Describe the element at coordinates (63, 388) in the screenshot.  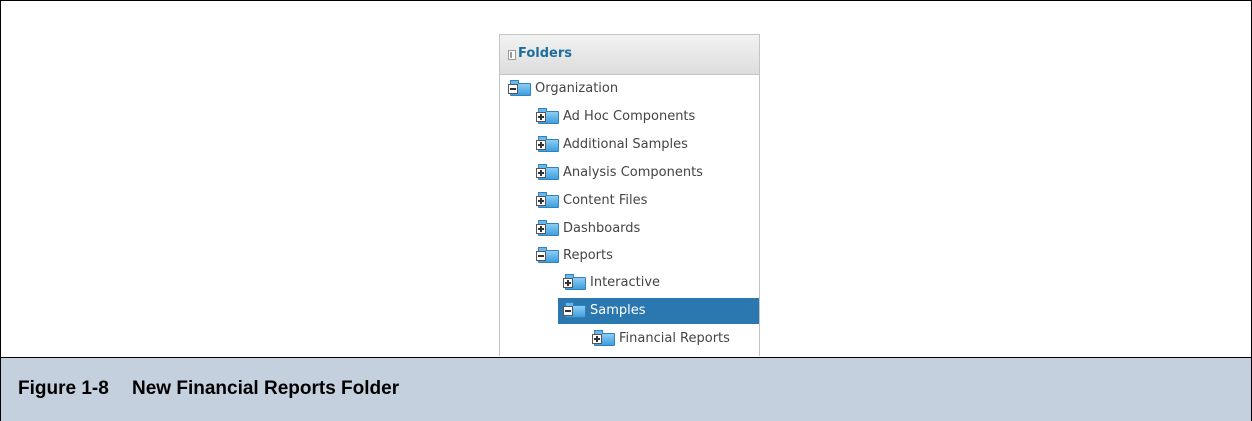
I see `figure-number: Figure 1-8` at that location.